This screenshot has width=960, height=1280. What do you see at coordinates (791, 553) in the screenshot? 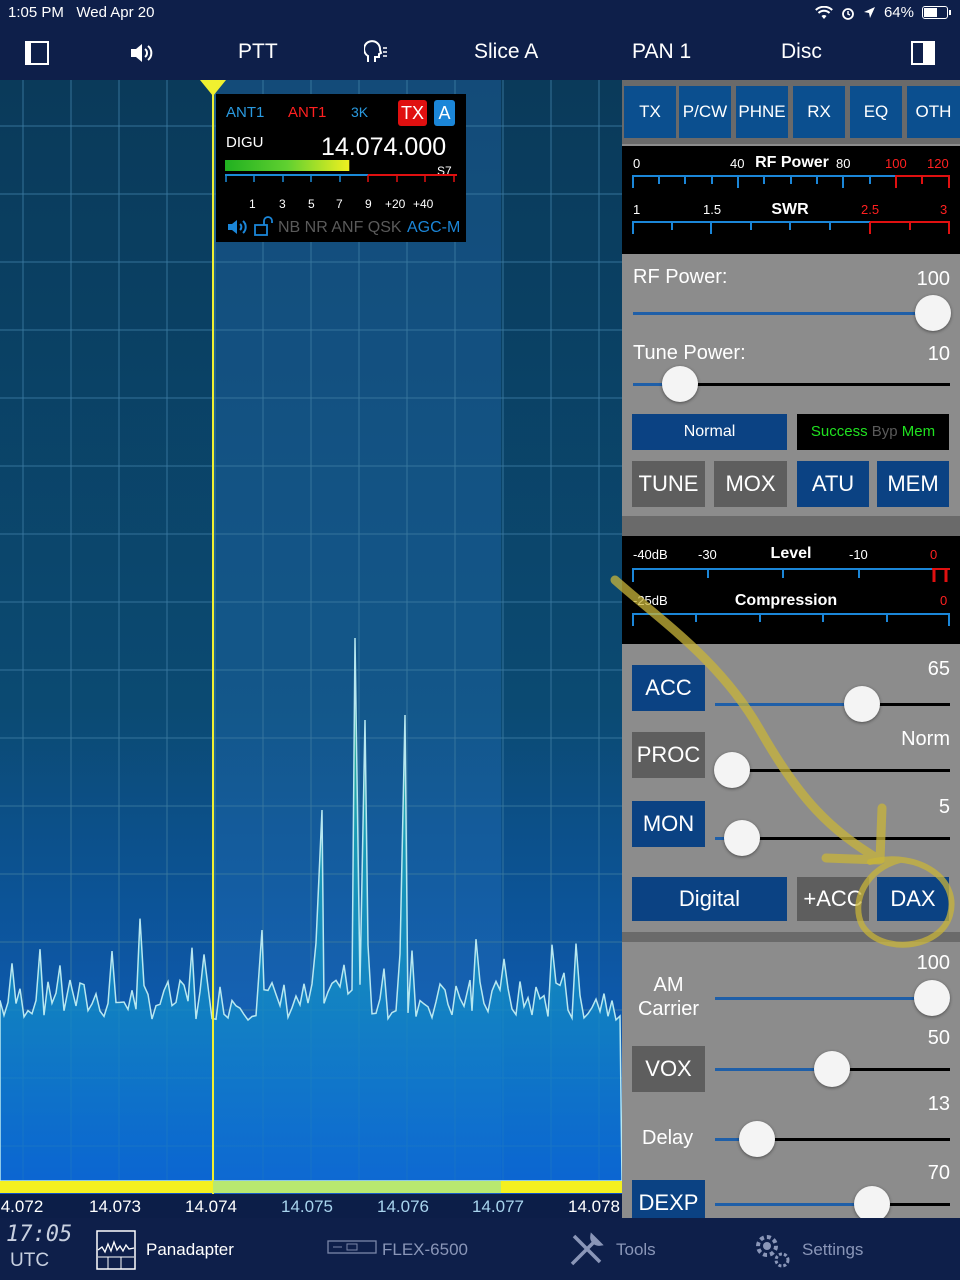
I see `level-meter-title: Level` at bounding box center [791, 553].